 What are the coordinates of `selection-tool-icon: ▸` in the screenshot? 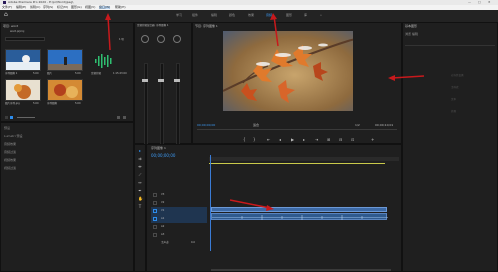 It's located at (140, 151).